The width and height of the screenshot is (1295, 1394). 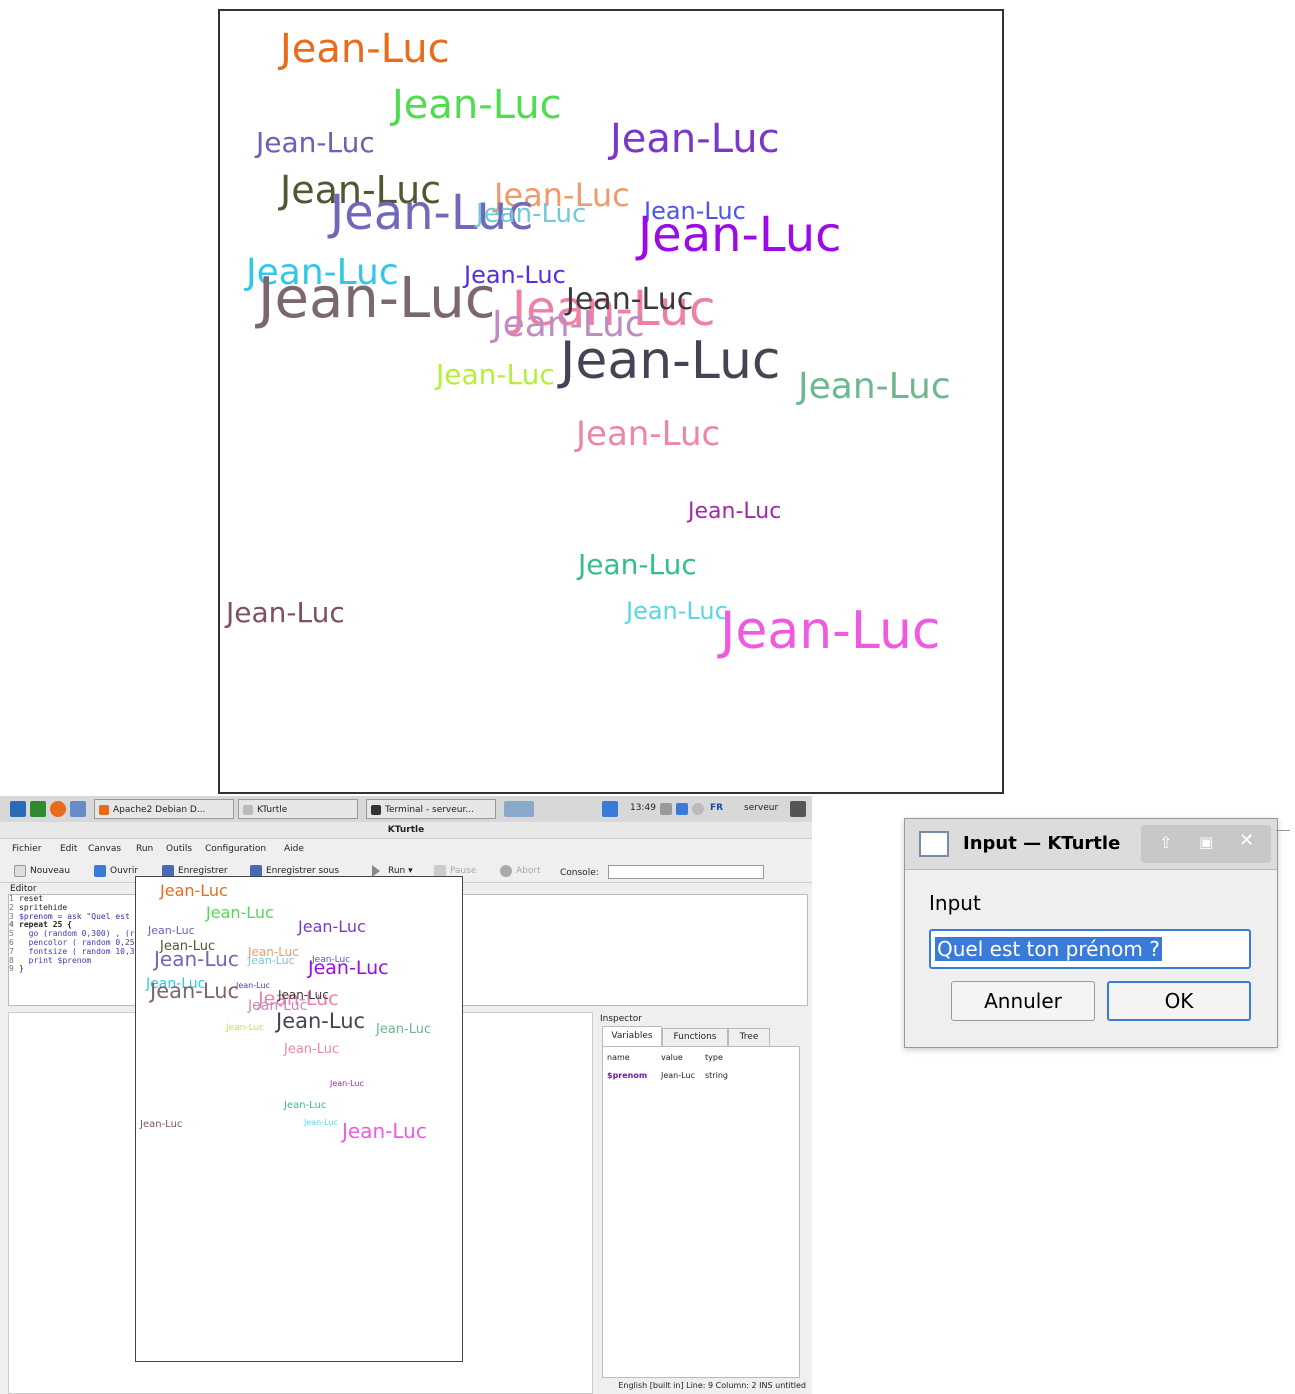 I want to click on input-field: Quel est ton prénom ?, so click(x=1090, y=949).